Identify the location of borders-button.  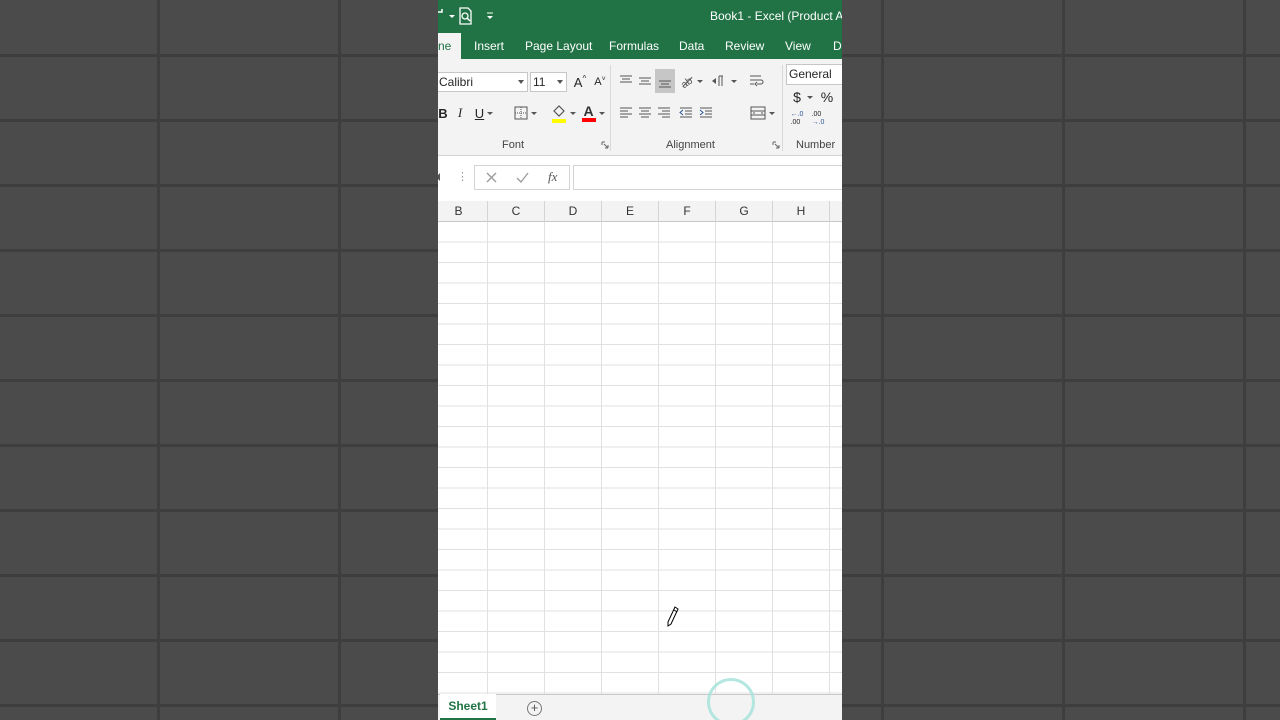
(525, 113).